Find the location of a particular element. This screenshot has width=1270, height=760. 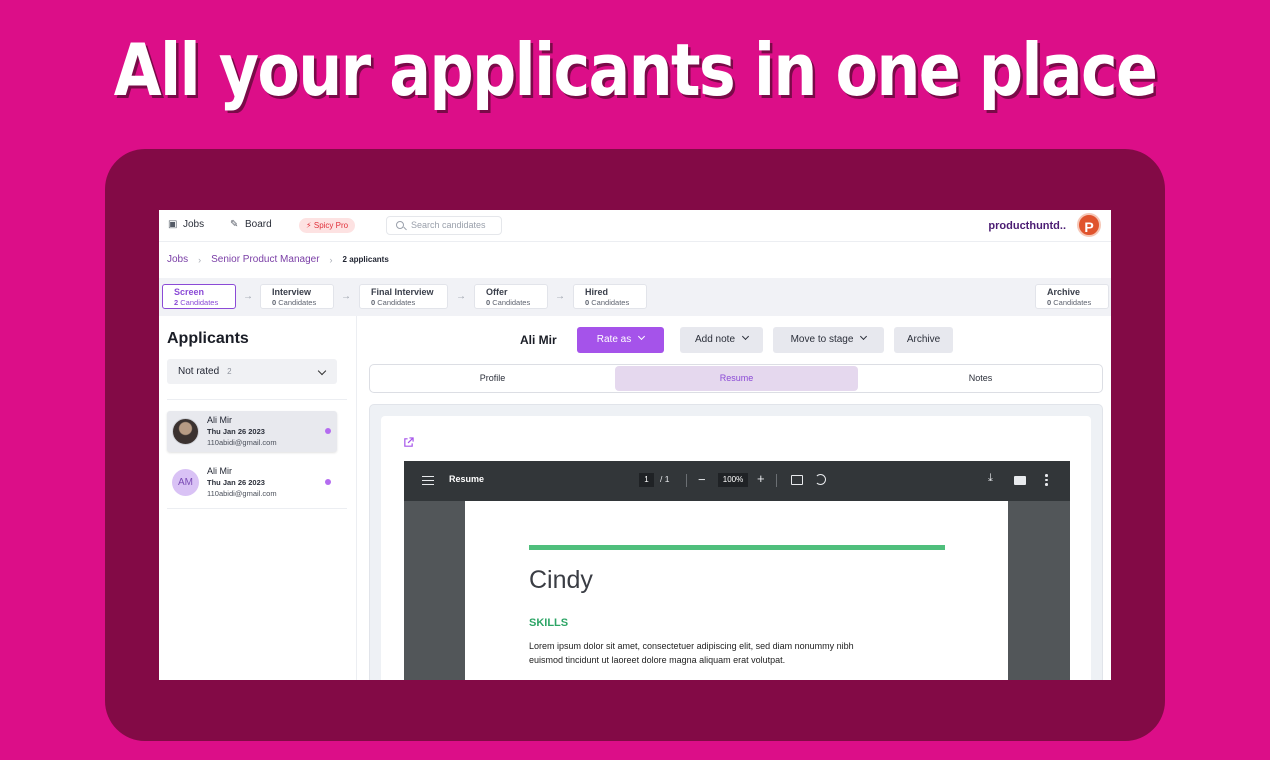

breadcrumb-job: Senior Product Manager is located at coordinates (265, 259).